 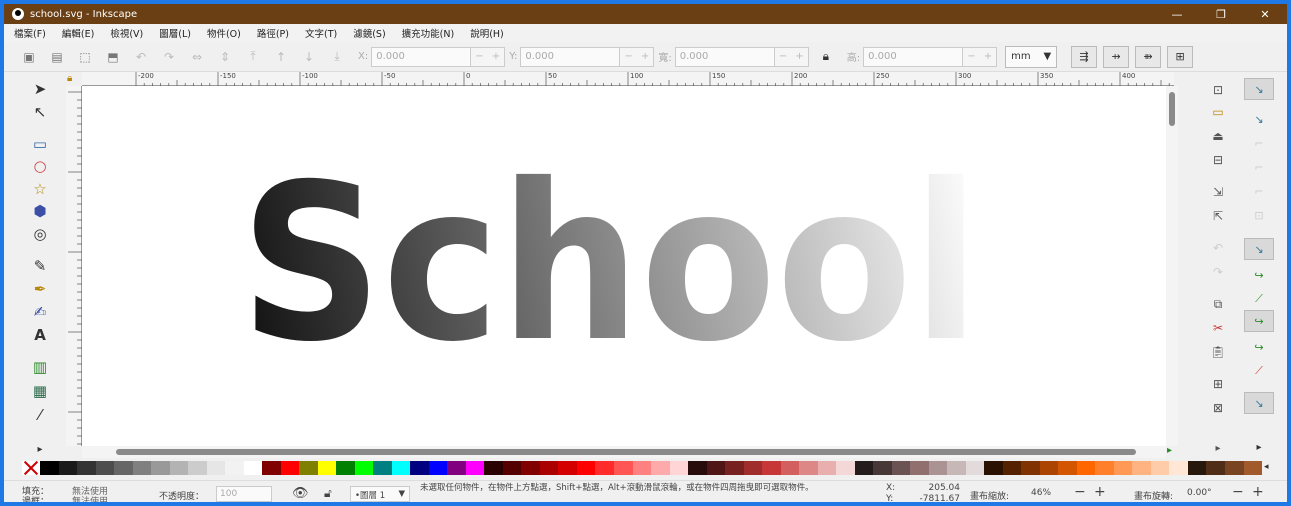 I want to click on x-input, so click(x=421, y=56).